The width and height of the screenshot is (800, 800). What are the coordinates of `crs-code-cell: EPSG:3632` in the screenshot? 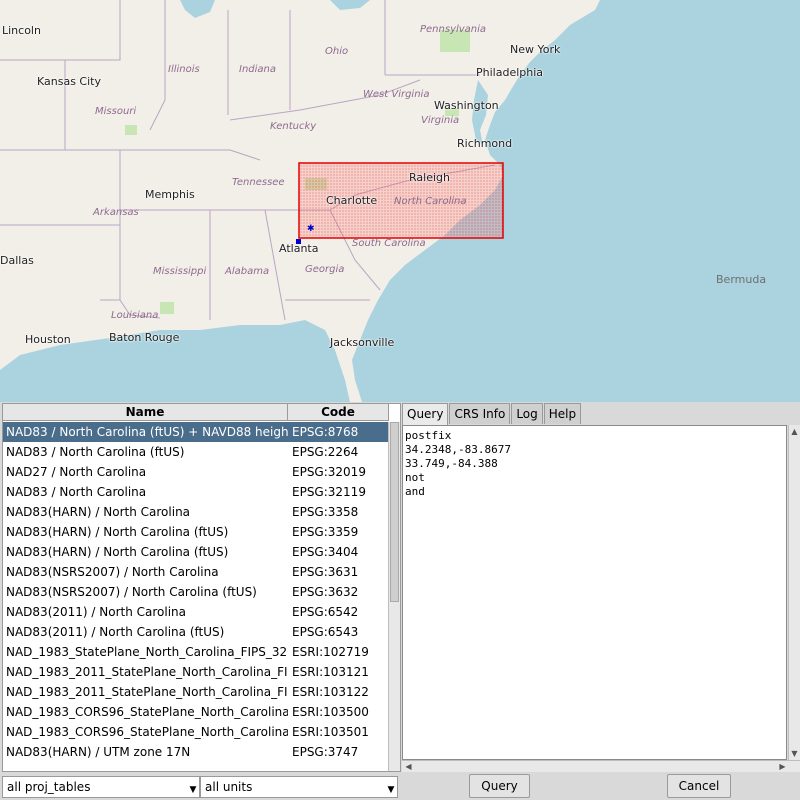 It's located at (325, 592).